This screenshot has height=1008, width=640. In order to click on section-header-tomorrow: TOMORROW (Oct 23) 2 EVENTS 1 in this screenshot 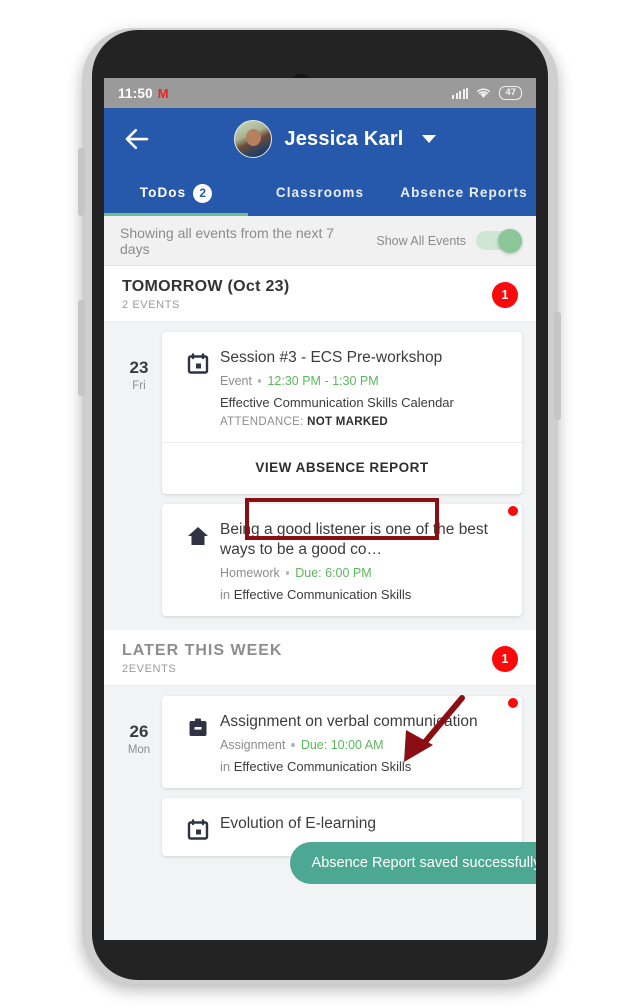, I will do `click(320, 294)`.